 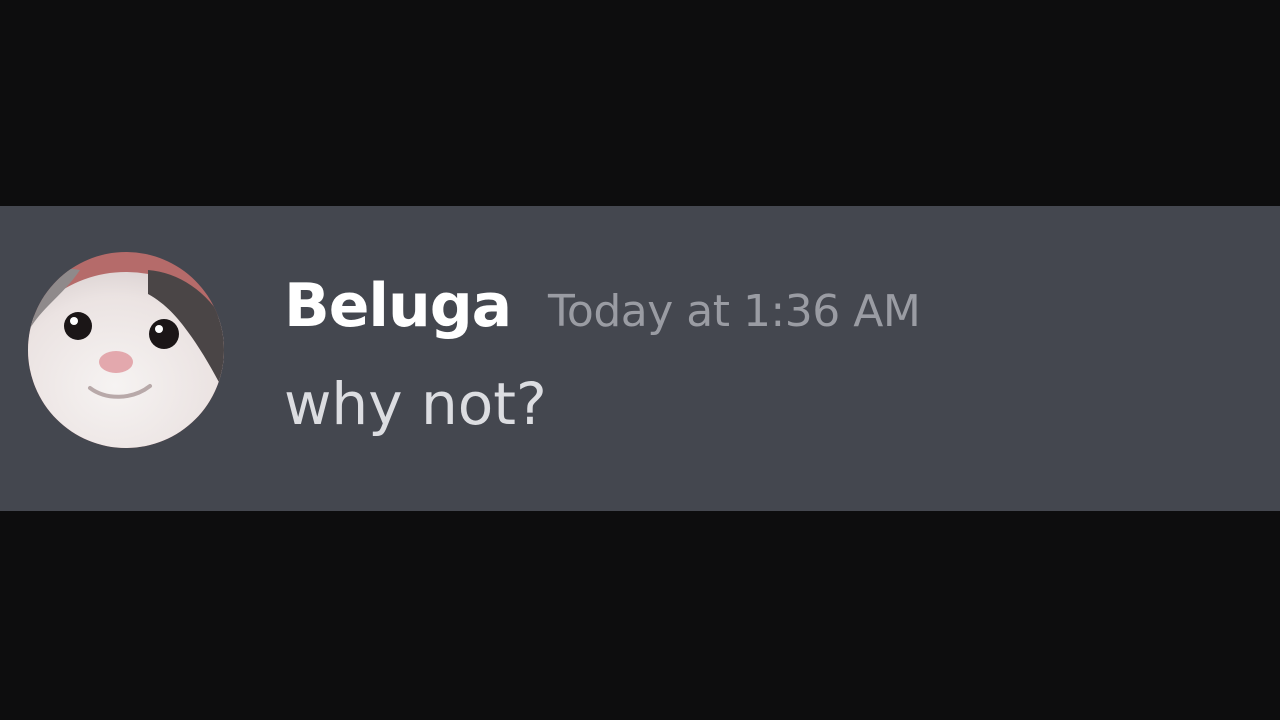 What do you see at coordinates (398, 306) in the screenshot?
I see `username: Beluga` at bounding box center [398, 306].